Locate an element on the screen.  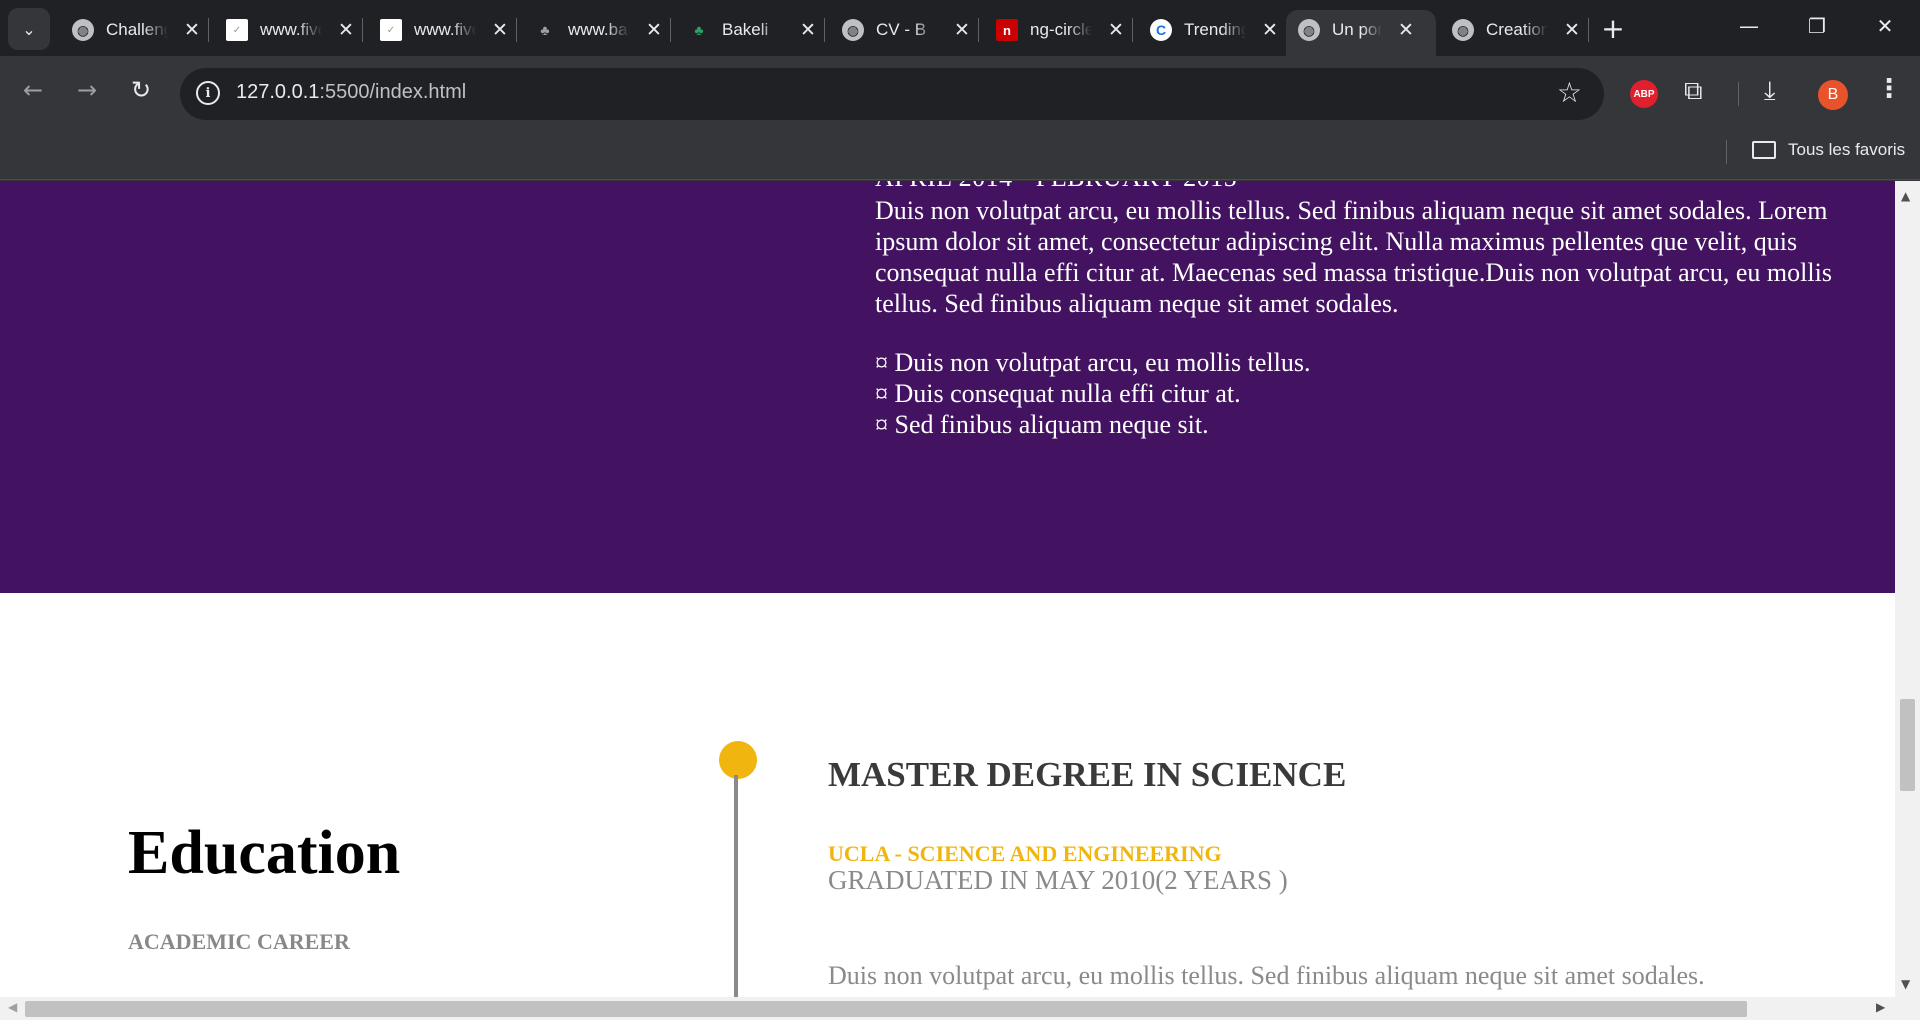
tab-item: C Trending ✕ is located at coordinates (1209, 30).